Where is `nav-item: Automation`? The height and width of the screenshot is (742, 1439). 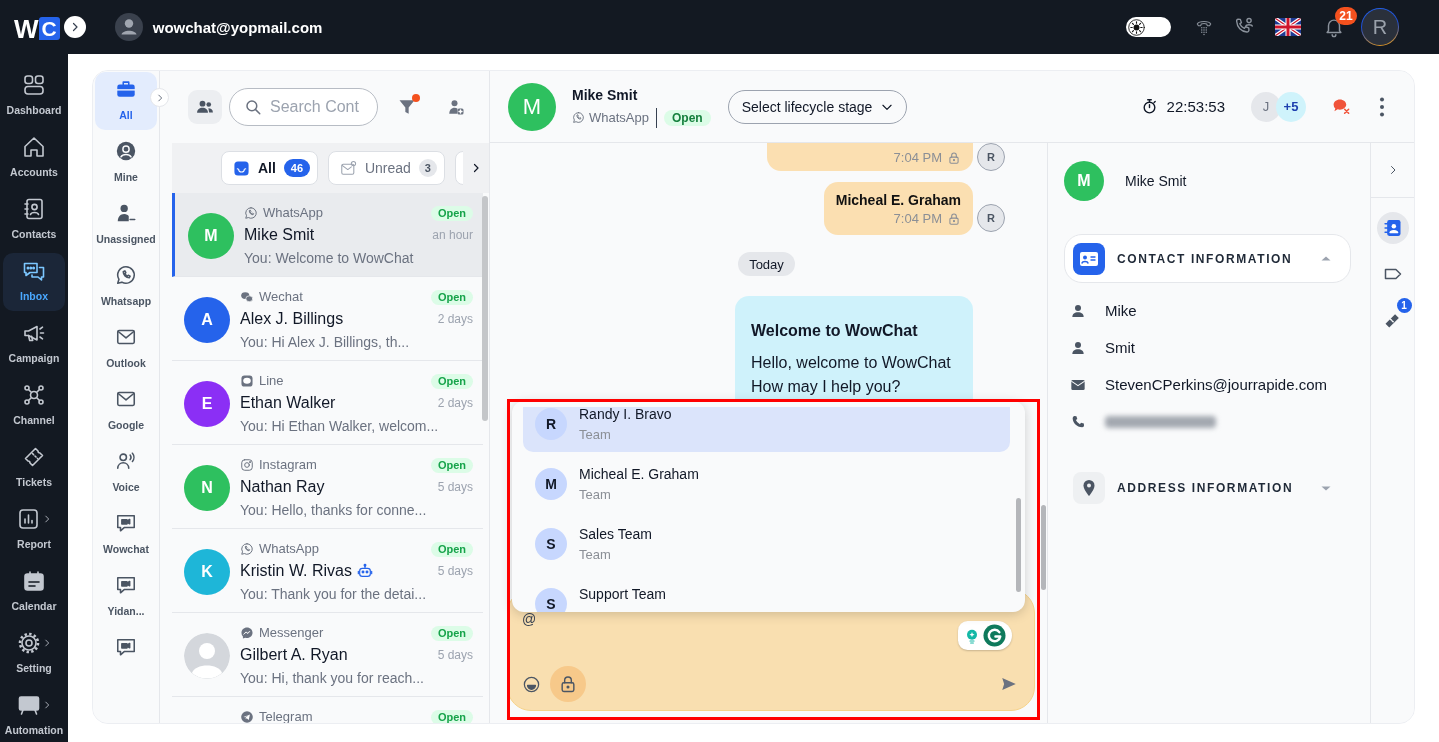 nav-item: Automation is located at coordinates (34, 714).